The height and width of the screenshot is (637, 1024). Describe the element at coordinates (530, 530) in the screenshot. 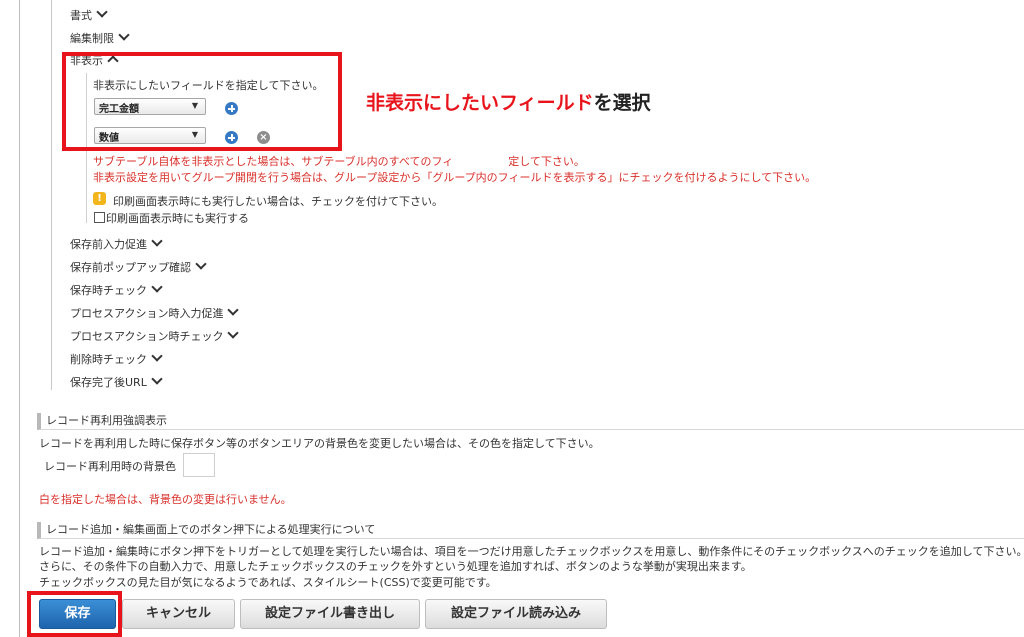

I see `process-section-header: レコード追加・編集画面上でのボタン押下による処理実行について` at that location.